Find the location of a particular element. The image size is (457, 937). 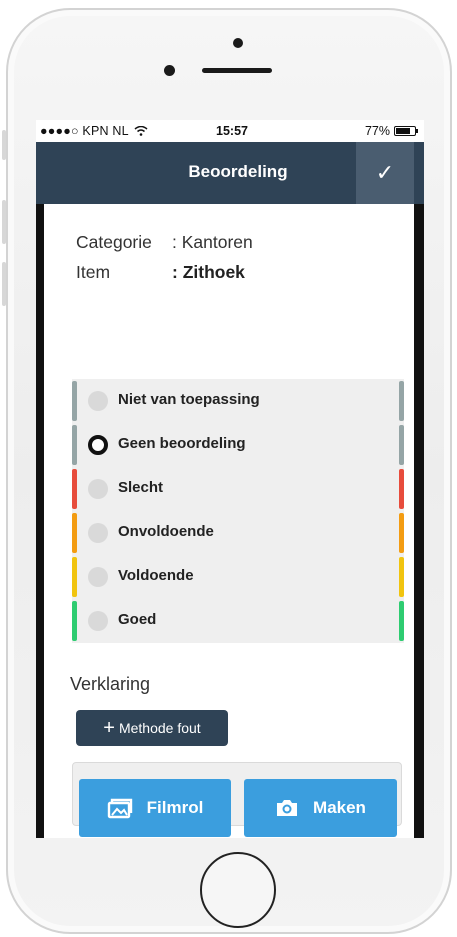

item-row: Item : Zithoek is located at coordinates (160, 272).